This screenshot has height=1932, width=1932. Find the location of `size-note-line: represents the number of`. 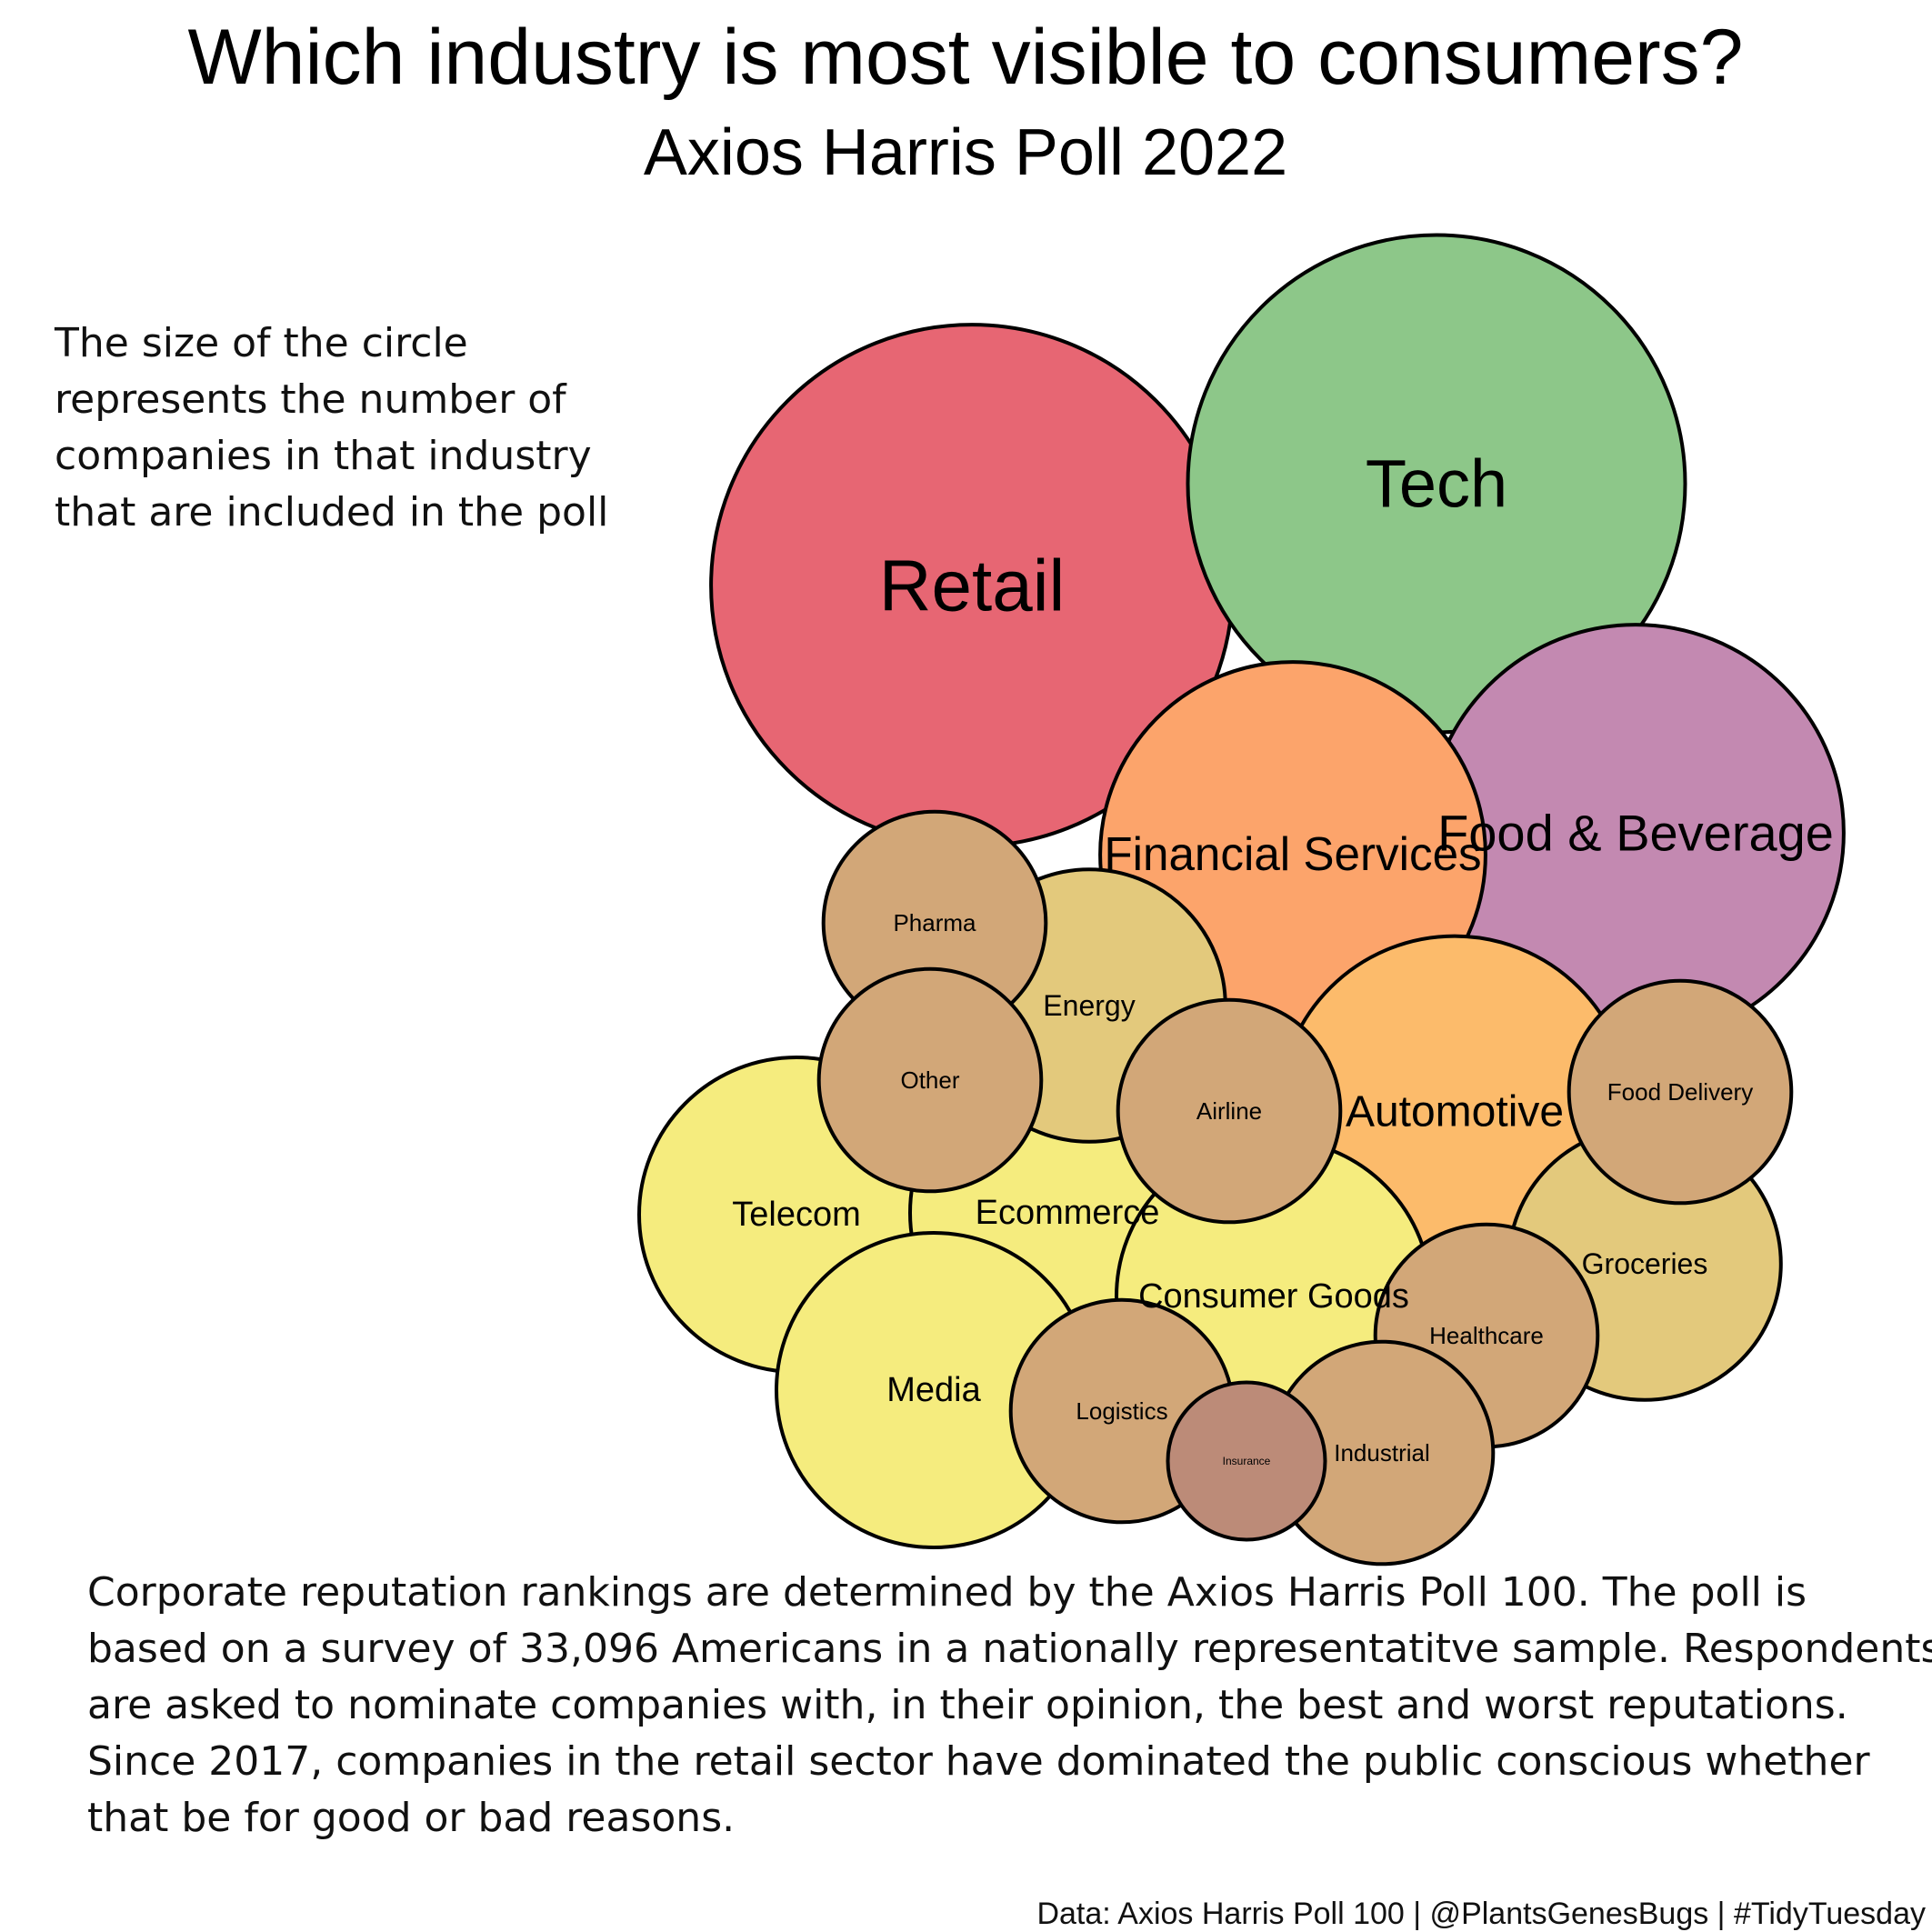

size-note-line: represents the number of is located at coordinates (311, 399).